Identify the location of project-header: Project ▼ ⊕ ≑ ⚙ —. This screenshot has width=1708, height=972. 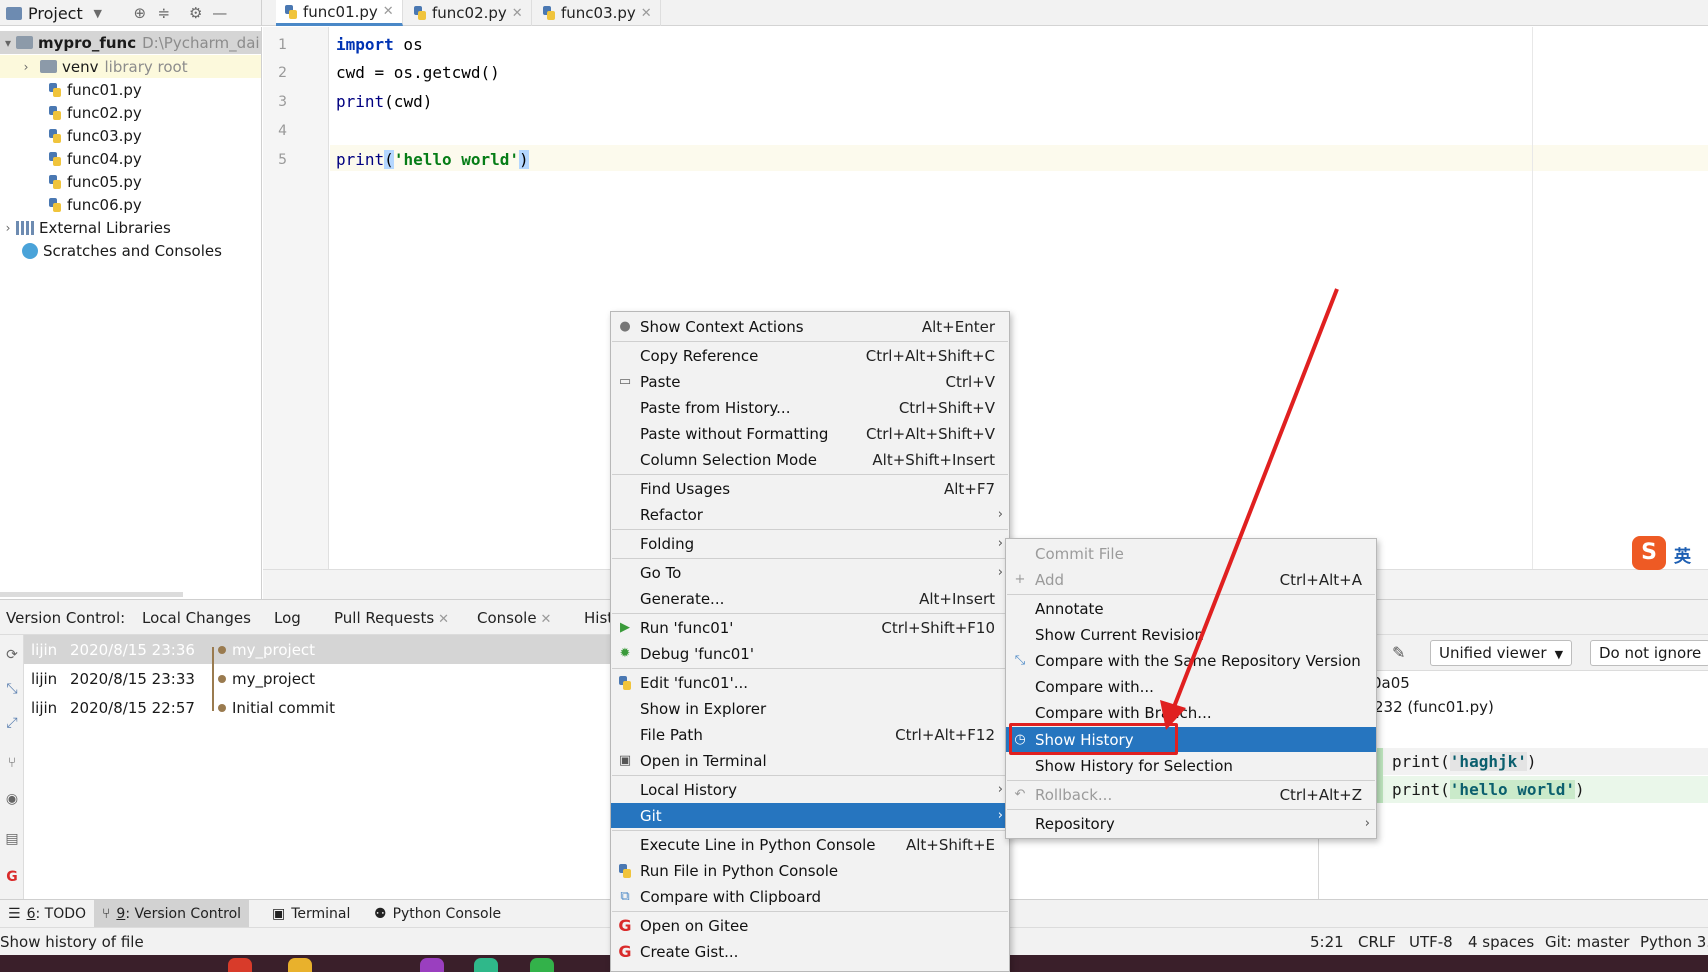
(131, 13).